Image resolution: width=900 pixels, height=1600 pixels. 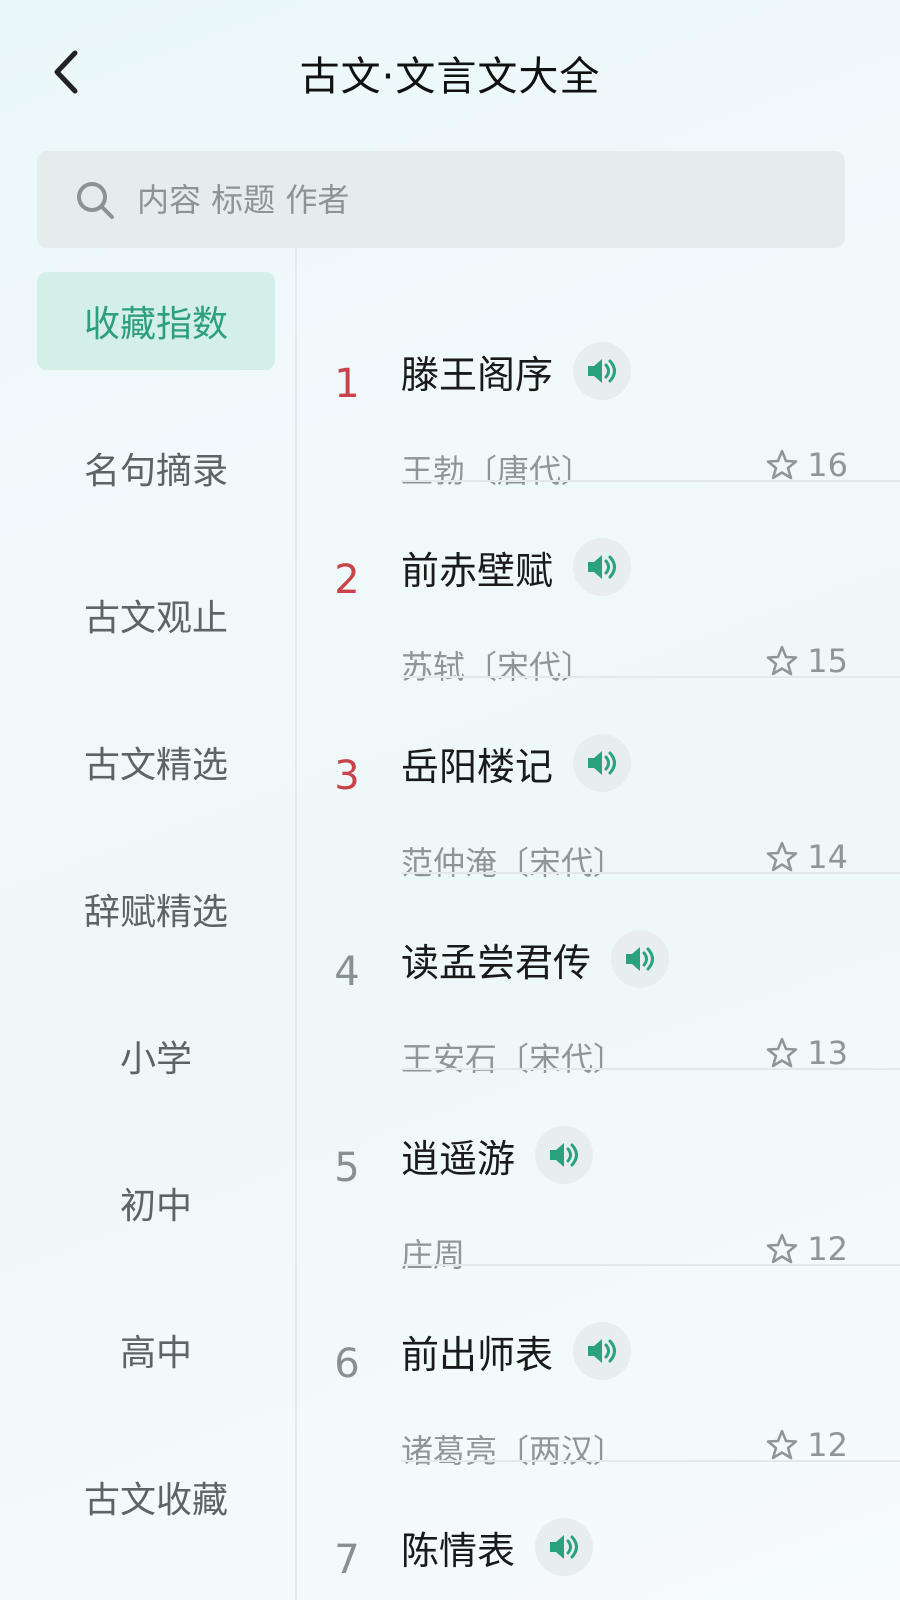 What do you see at coordinates (806, 465) in the screenshot?
I see `favorite-count: 16` at bounding box center [806, 465].